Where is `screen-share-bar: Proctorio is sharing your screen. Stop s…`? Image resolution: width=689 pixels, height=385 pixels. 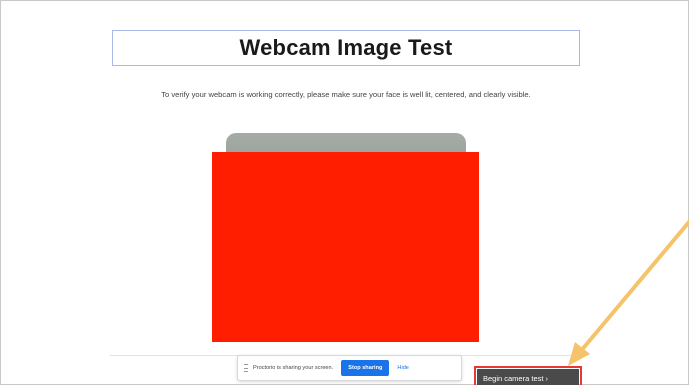
screen-share-bar: Proctorio is sharing your screen. Stop s… is located at coordinates (349, 368).